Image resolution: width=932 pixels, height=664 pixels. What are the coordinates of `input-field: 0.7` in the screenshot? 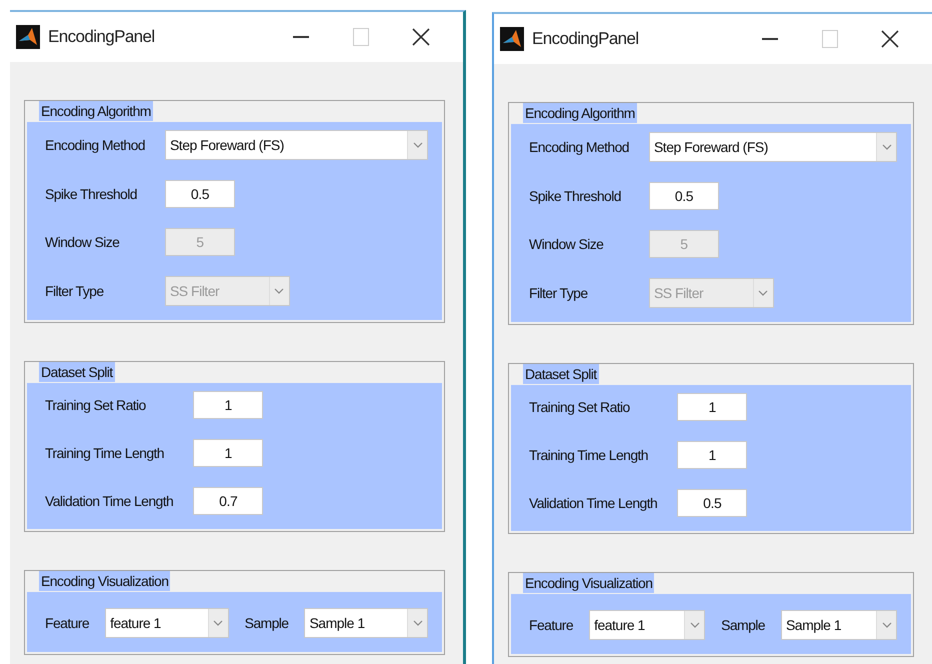 It's located at (228, 501).